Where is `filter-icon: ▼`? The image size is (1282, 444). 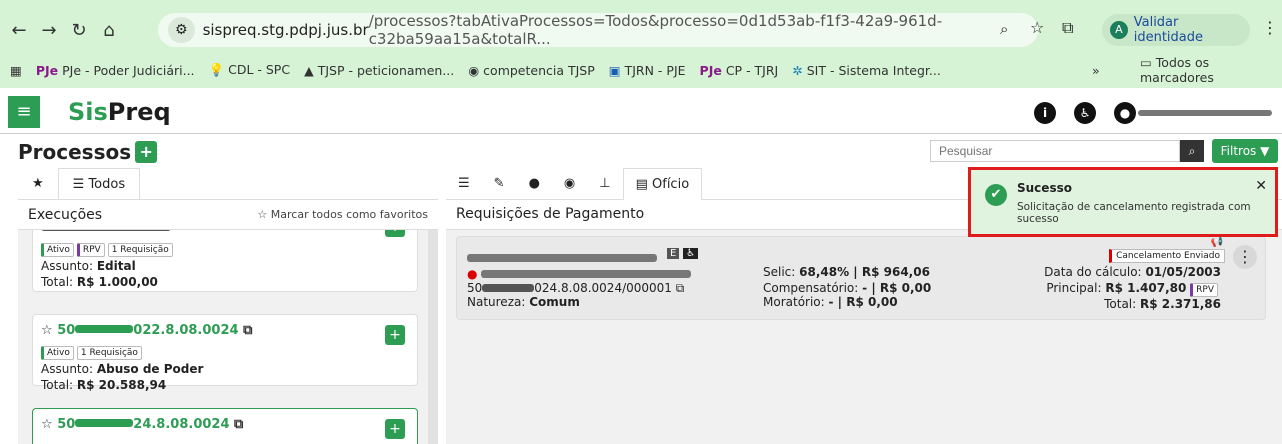
filter-icon: ▼ is located at coordinates (1265, 151).